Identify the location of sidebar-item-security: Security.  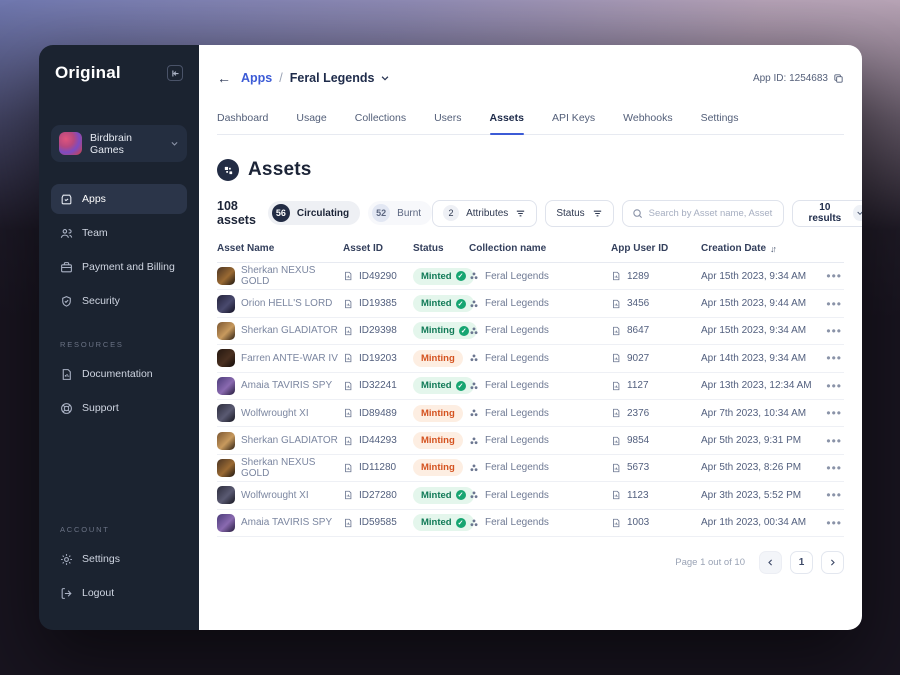
(119, 301).